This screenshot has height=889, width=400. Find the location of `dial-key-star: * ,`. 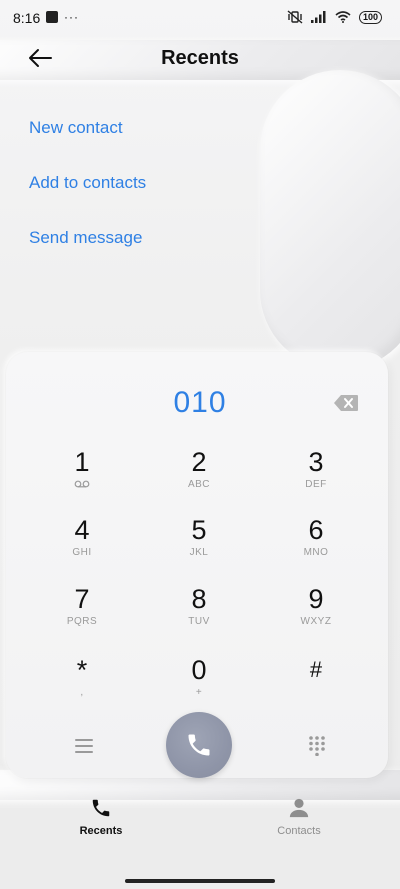

dial-key-star: * , is located at coordinates (82, 686).